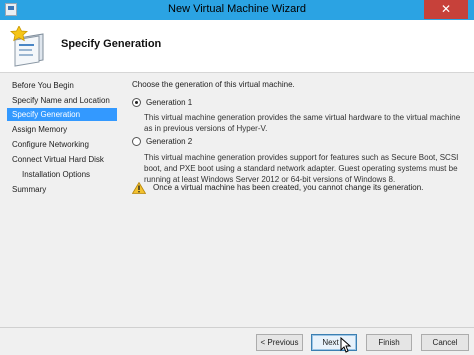 This screenshot has height=355, width=474. What do you see at coordinates (136, 102) in the screenshot?
I see `generation-1-radio` at bounding box center [136, 102].